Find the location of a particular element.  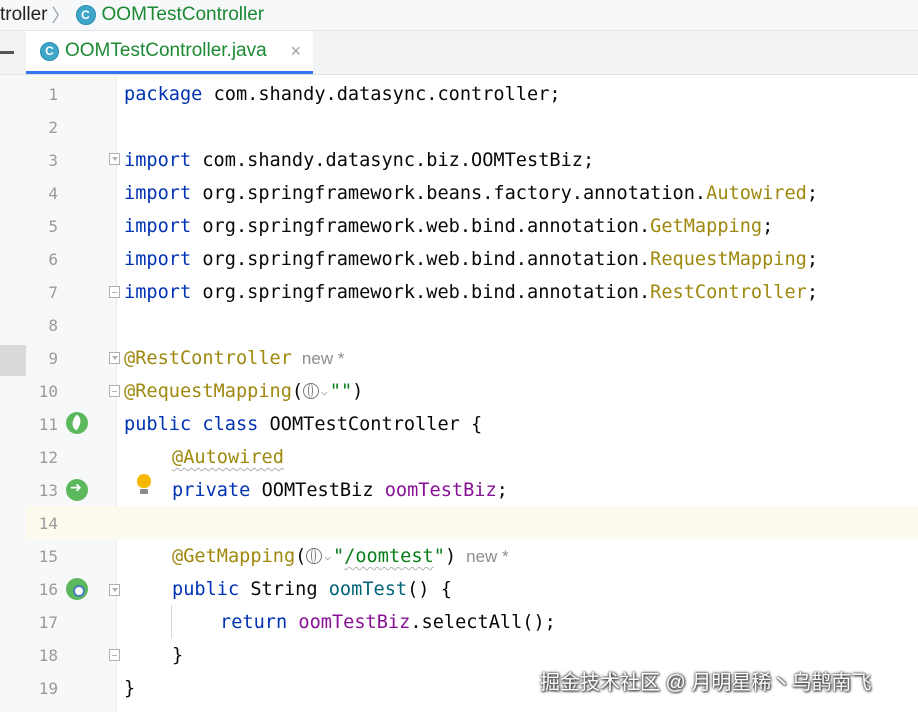

code-line-13: private OOMTestBiz oomTestBiz; is located at coordinates (340, 490).